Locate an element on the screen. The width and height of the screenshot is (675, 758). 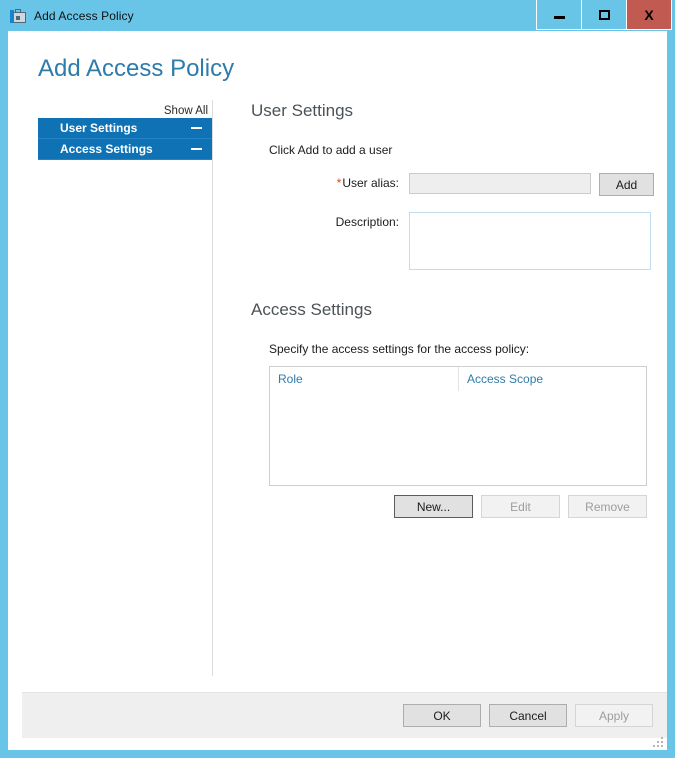
access-settings-list: Role Access Scope is located at coordinates (458, 426).